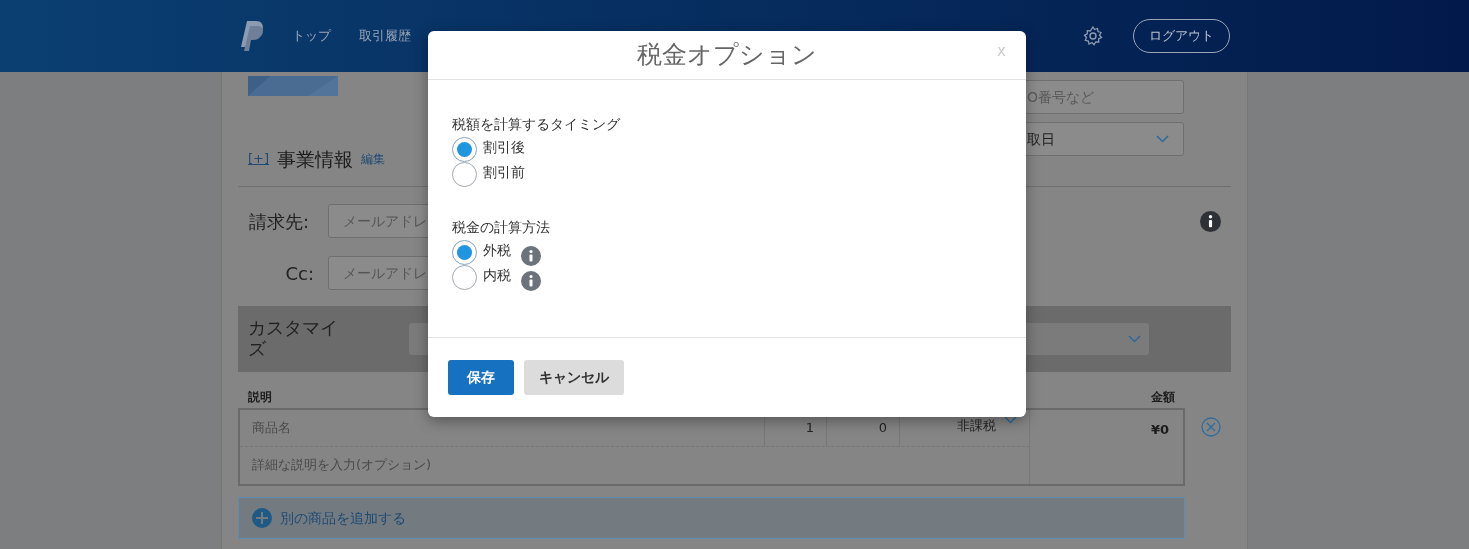 The width and height of the screenshot is (1469, 549). What do you see at coordinates (385, 36) in the screenshot?
I see `nav-link: 取引履歴` at bounding box center [385, 36].